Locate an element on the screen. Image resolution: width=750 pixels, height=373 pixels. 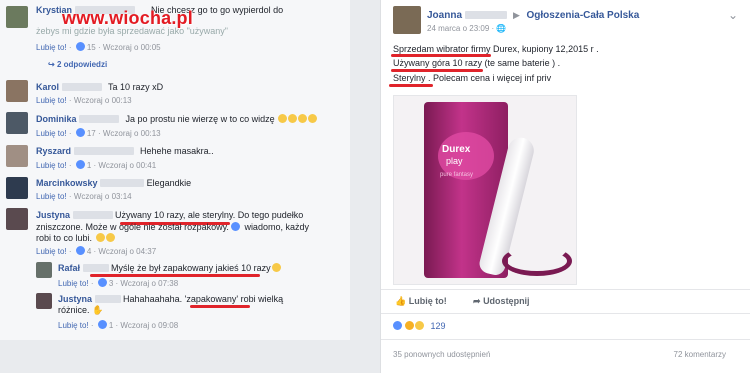
highlighted-text: 'zapakowany' is located at coordinates (211, 299).